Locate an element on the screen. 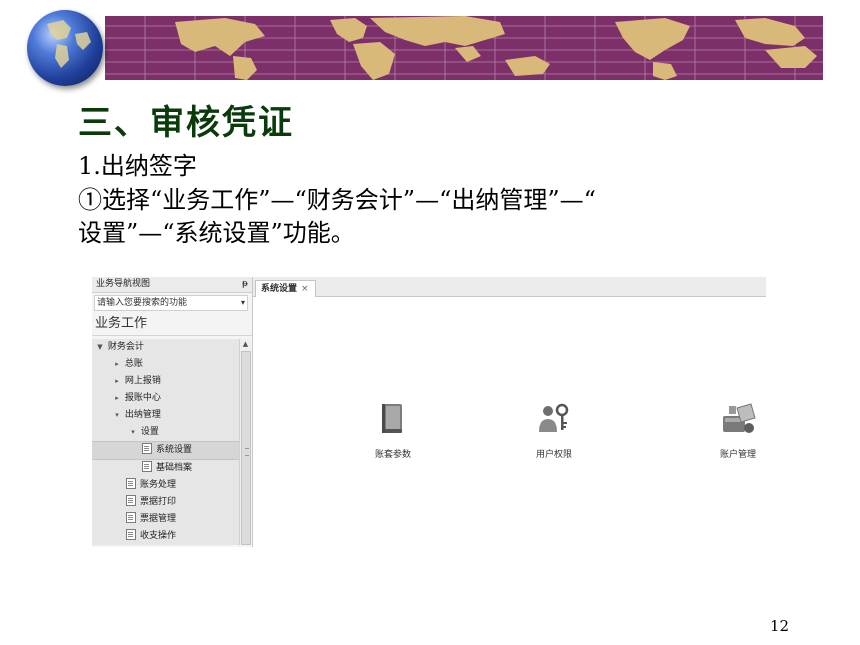 The image size is (860, 645). user-key-icon is located at coordinates (554, 417).